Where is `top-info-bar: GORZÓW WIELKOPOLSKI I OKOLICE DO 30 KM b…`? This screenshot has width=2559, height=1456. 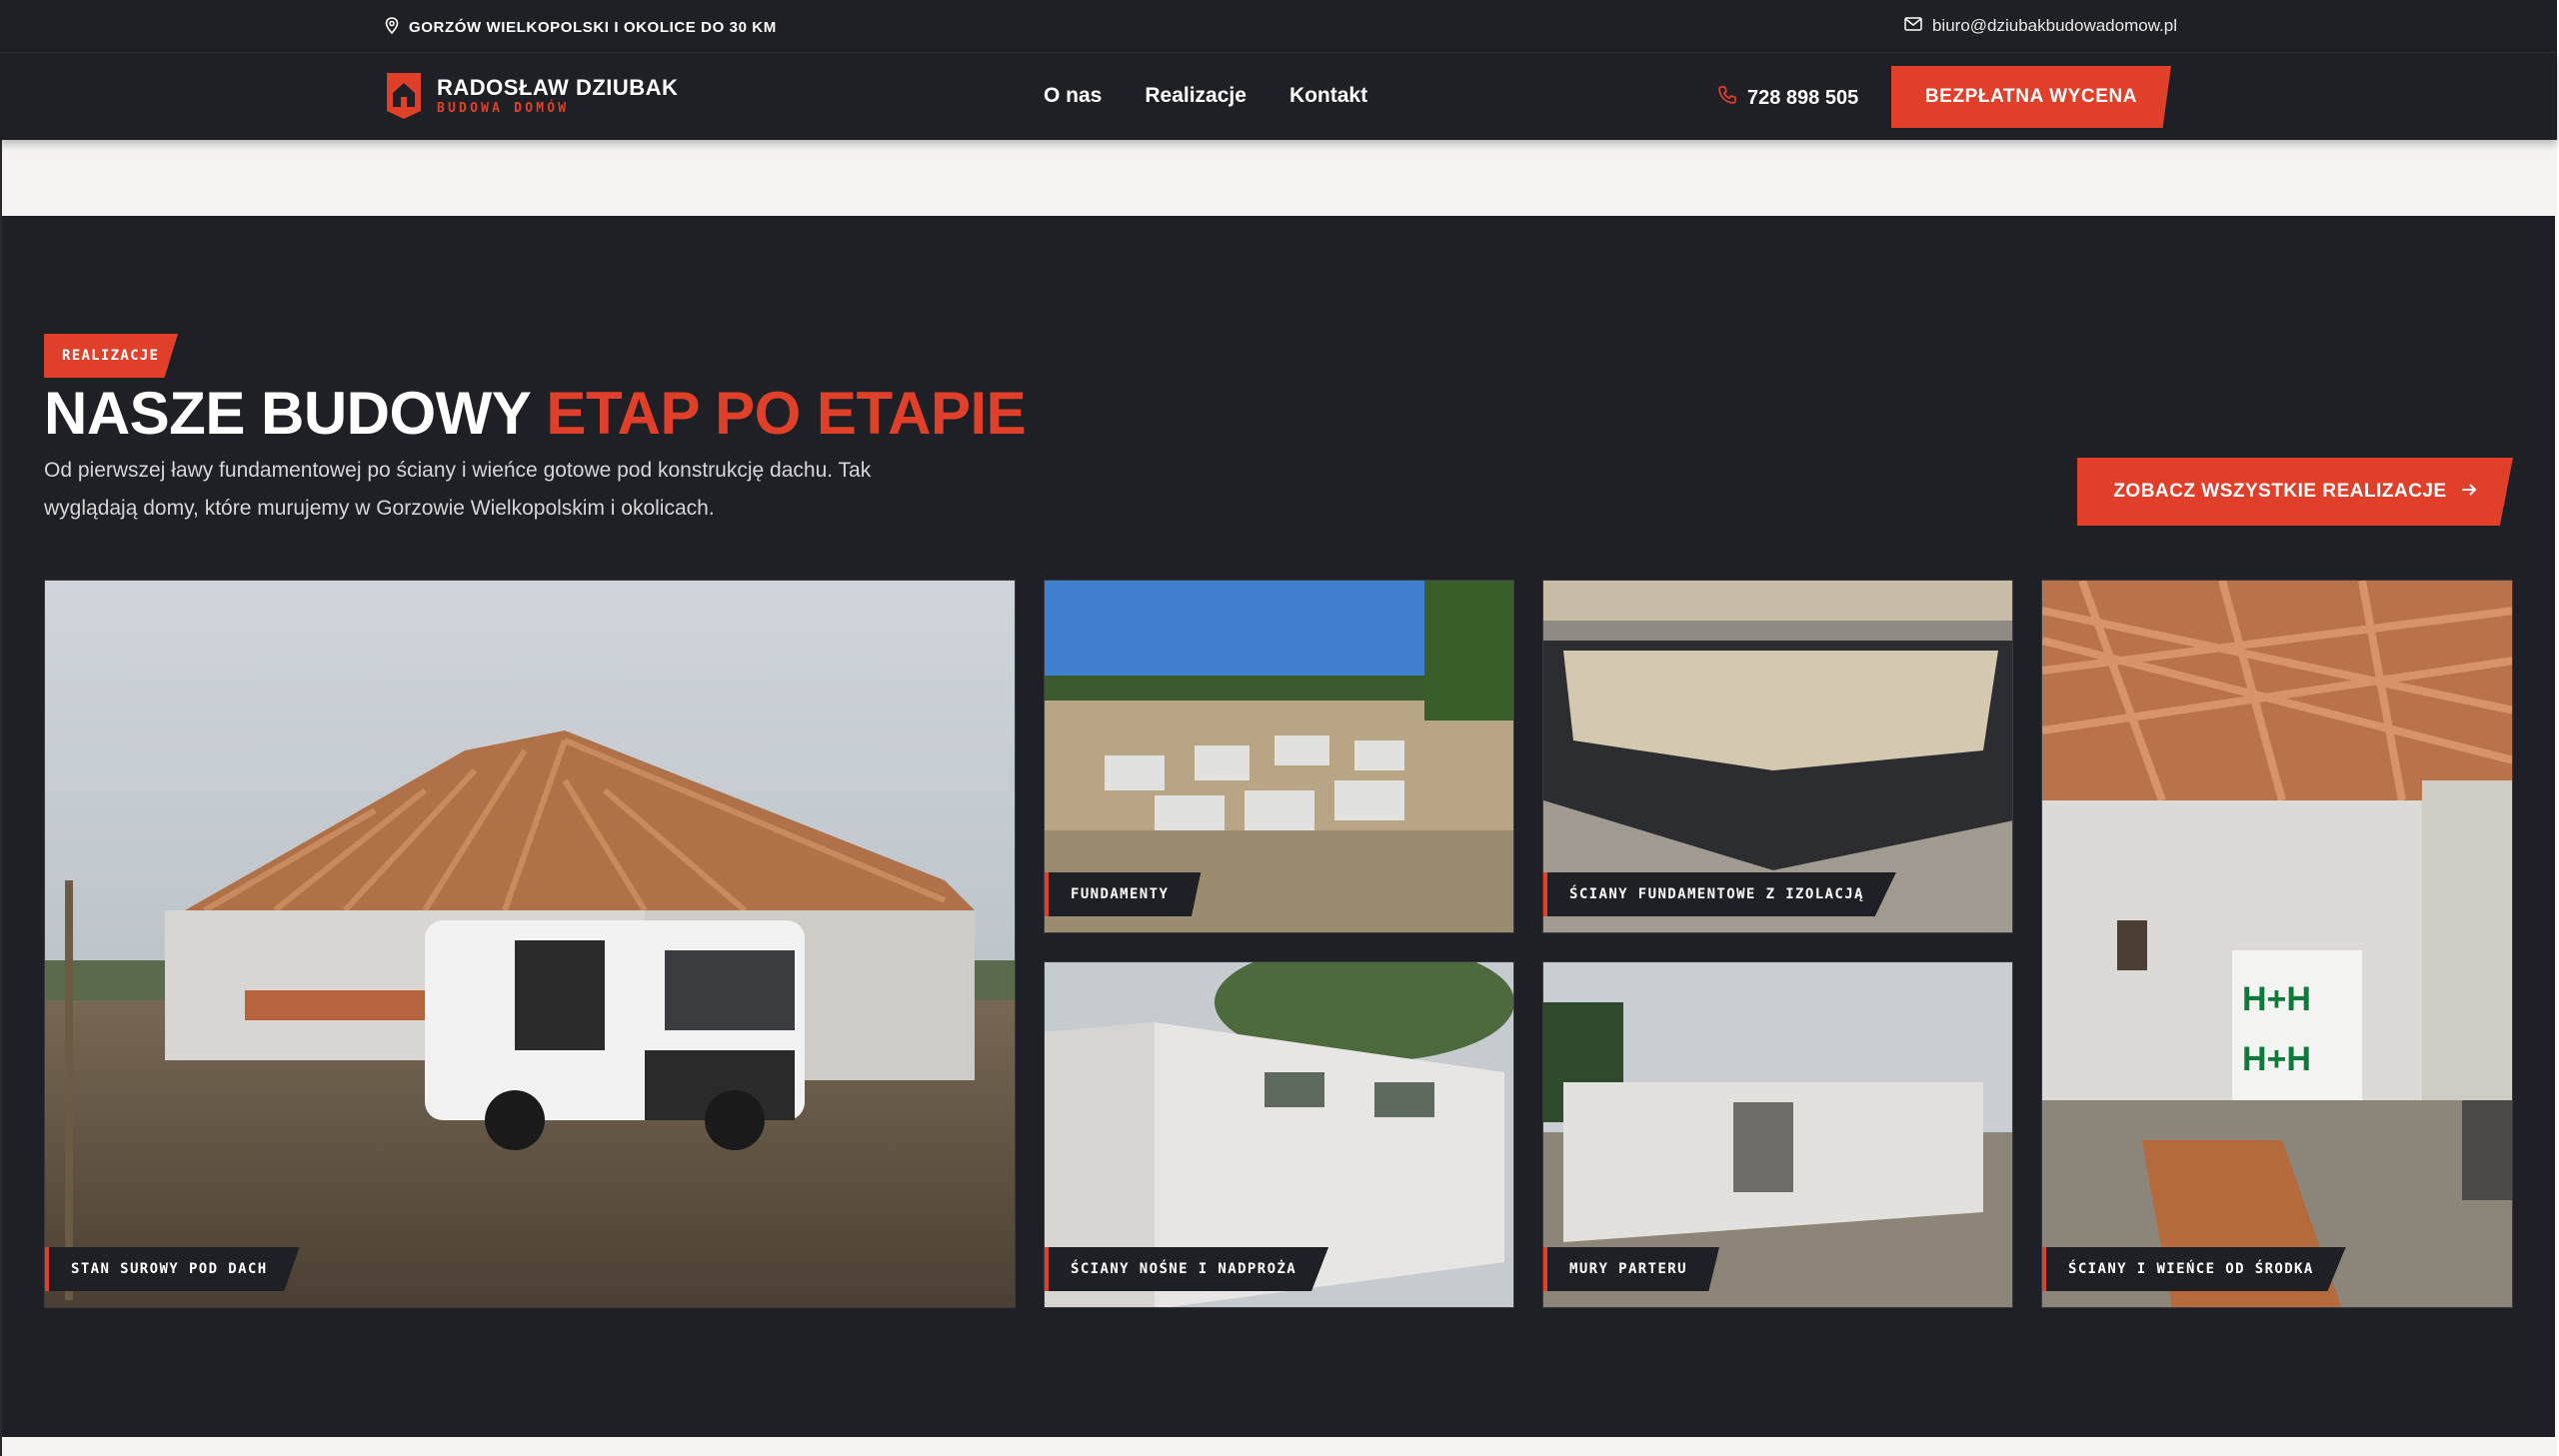 top-info-bar: GORZÓW WIELKOPOLSKI I OKOLICE DO 30 KM b… is located at coordinates (1278, 26).